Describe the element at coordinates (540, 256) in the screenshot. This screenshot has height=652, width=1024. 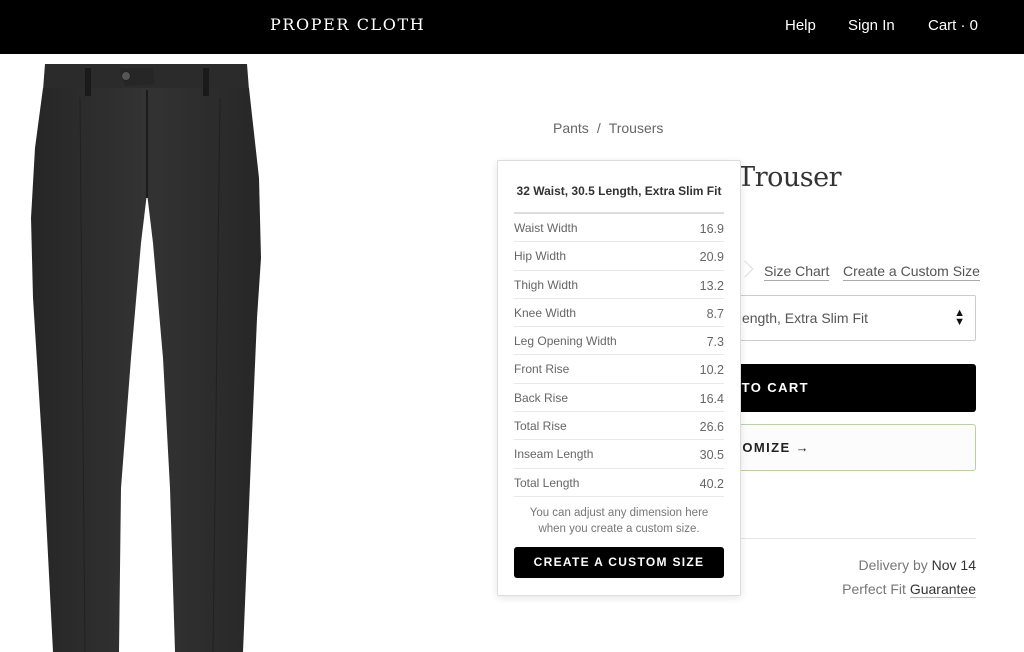
I see `measurement-label: Hip Width` at that location.